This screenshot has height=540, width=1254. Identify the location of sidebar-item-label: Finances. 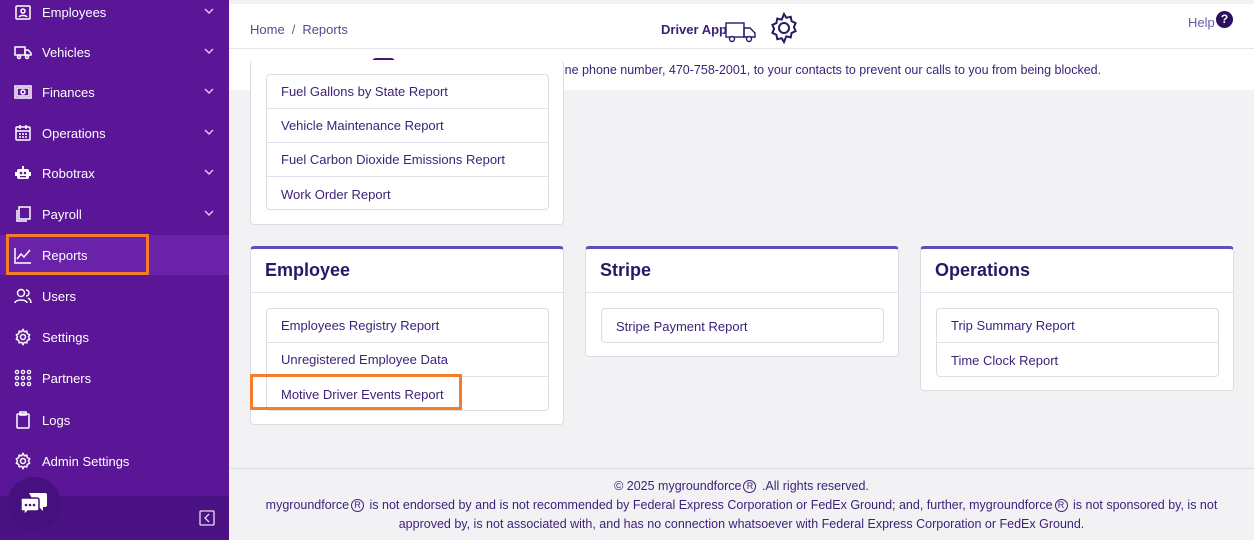
(68, 92).